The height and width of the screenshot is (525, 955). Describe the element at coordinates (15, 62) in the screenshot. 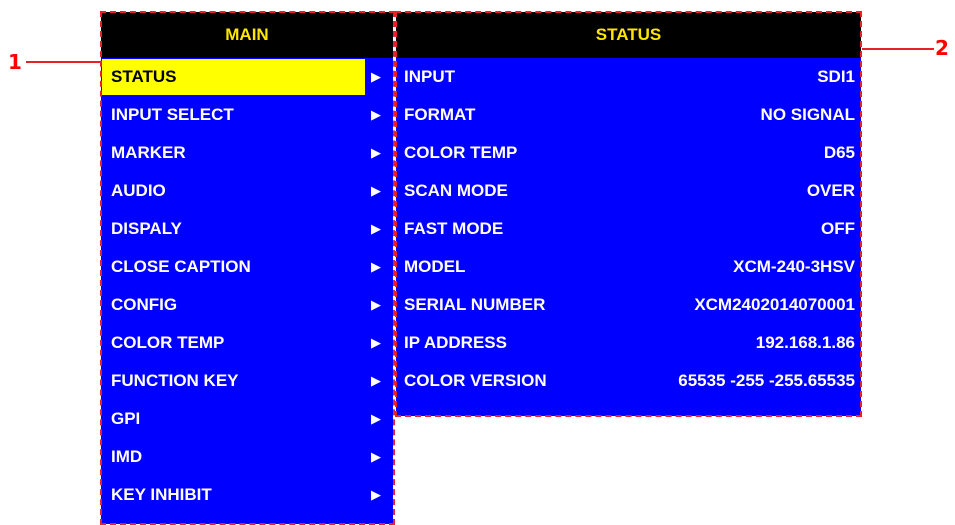

I see `callout-number-1: 1` at that location.